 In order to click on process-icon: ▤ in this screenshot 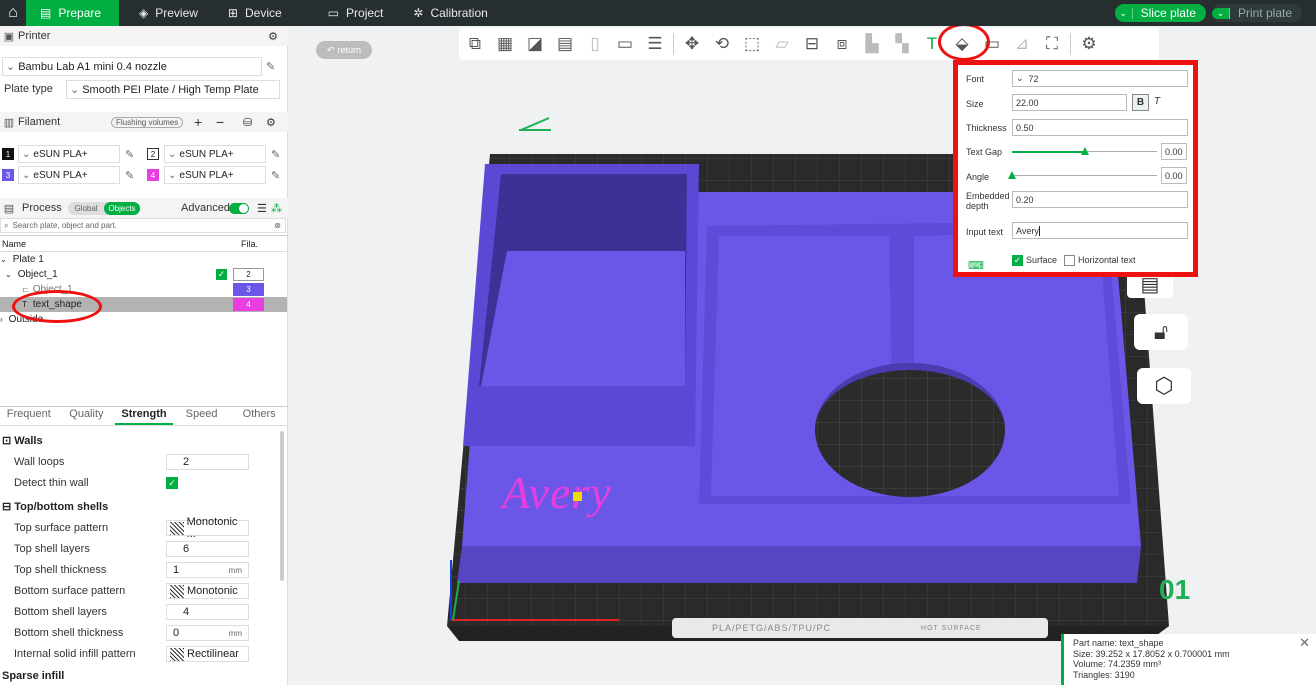, I will do `click(9, 208)`.